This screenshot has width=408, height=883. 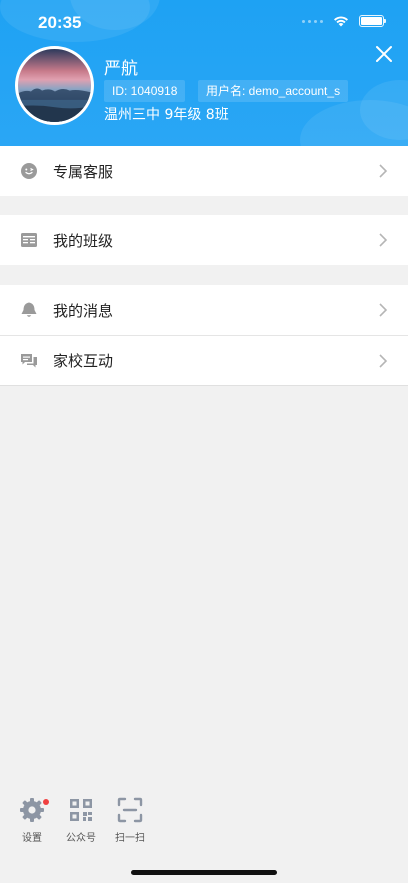 What do you see at coordinates (121, 69) in the screenshot?
I see `user-name: 严航` at bounding box center [121, 69].